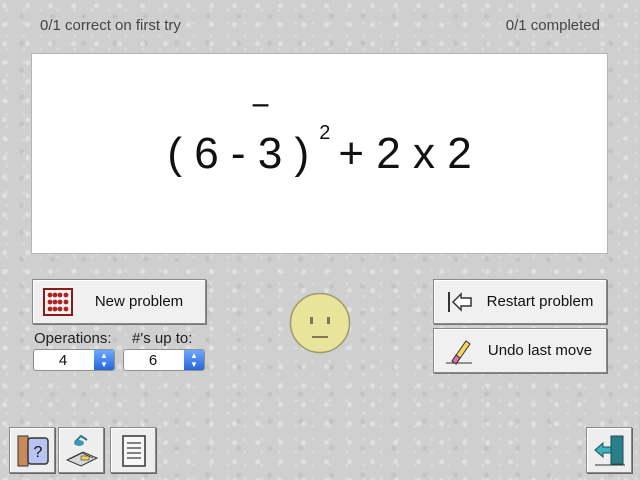  What do you see at coordinates (63, 360) in the screenshot?
I see `operations-value: 4` at bounding box center [63, 360].